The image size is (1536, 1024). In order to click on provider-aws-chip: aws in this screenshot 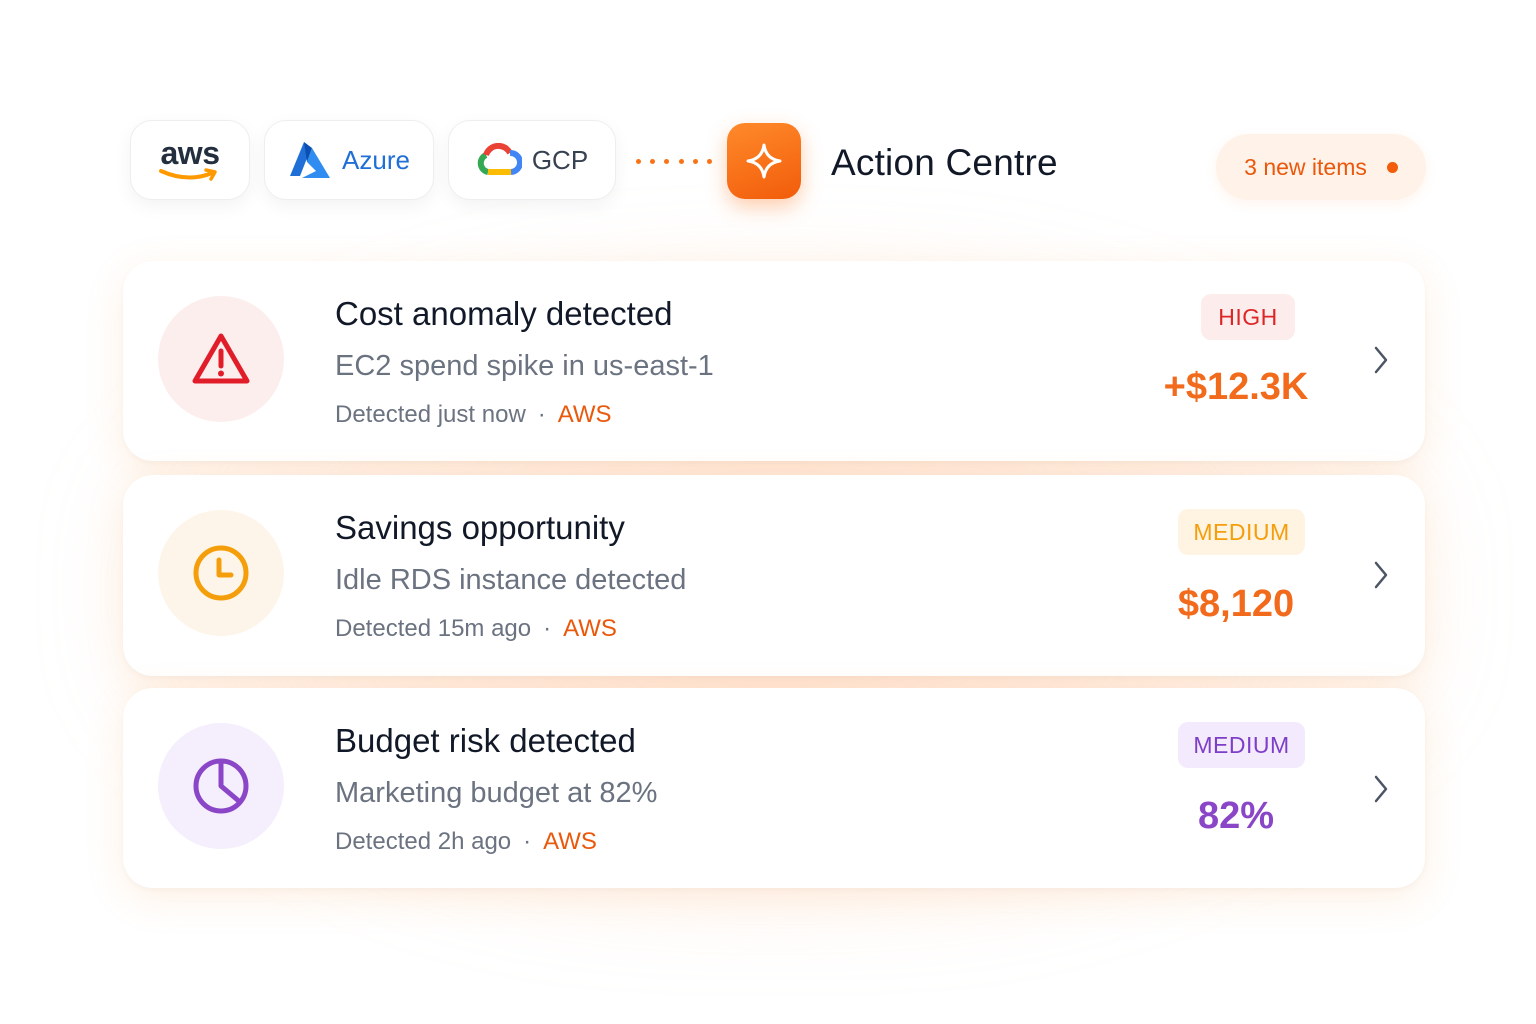, I will do `click(190, 160)`.